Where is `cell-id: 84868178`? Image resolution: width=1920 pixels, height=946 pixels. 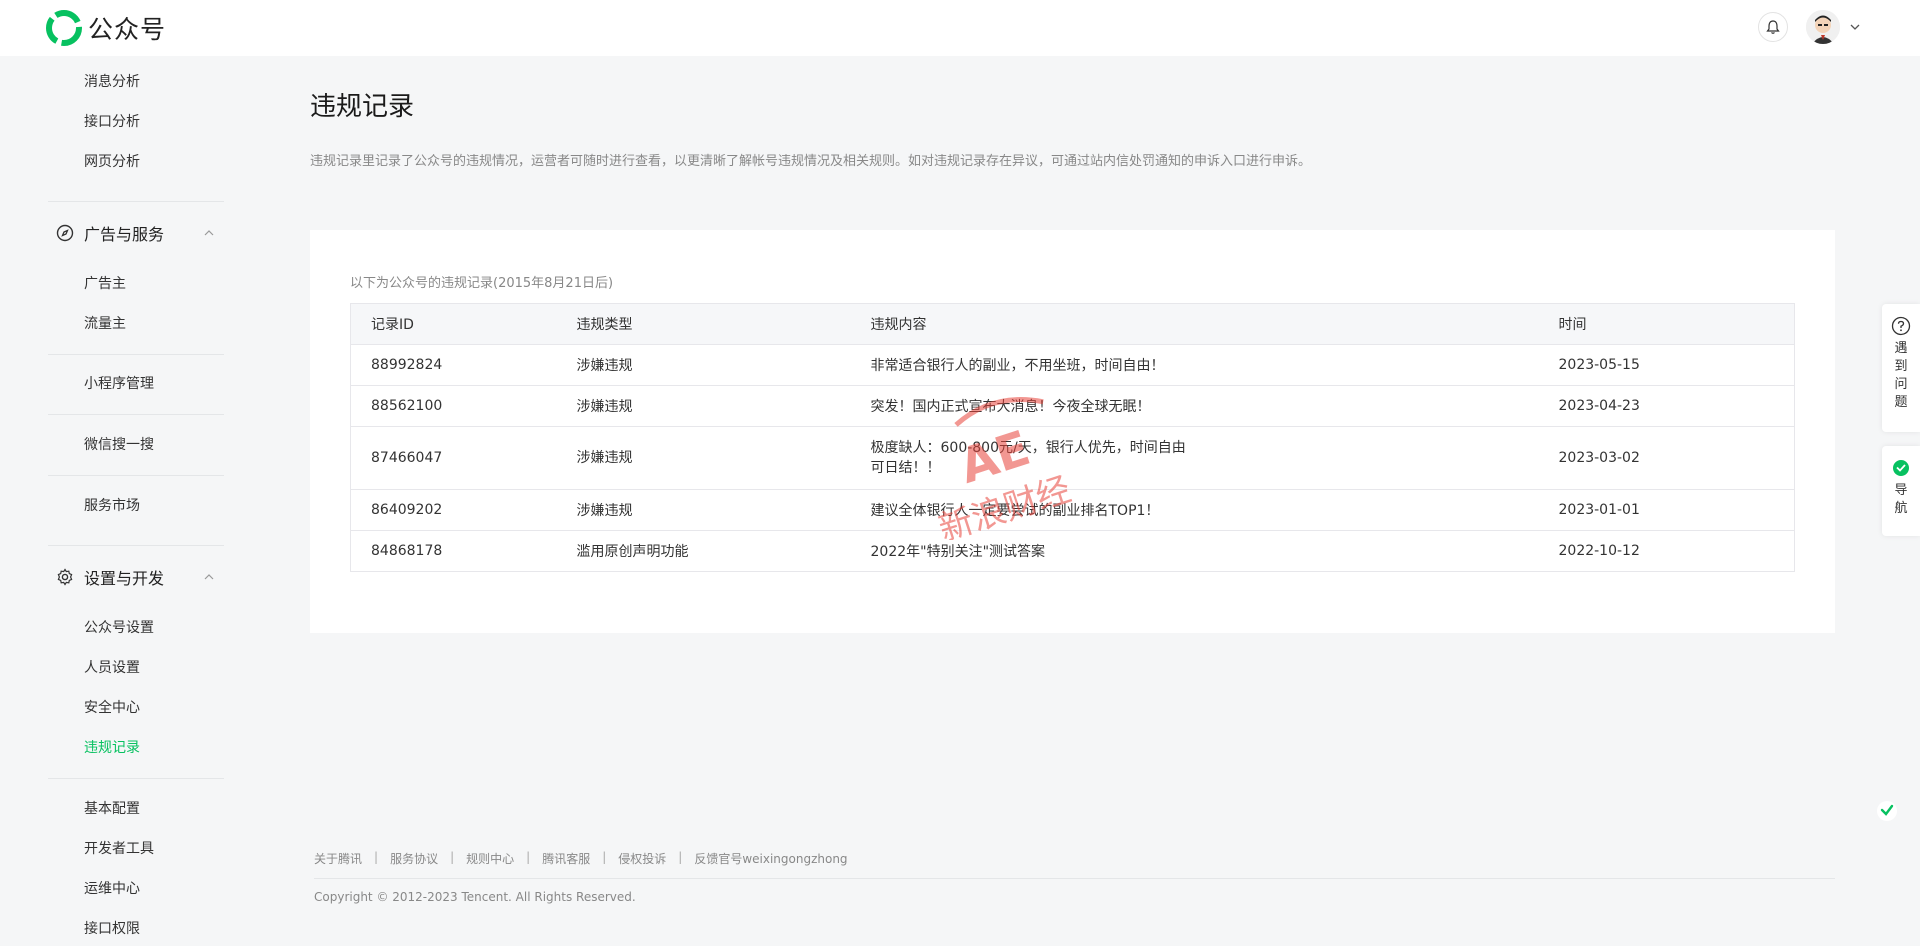 cell-id: 84868178 is located at coordinates (453, 551).